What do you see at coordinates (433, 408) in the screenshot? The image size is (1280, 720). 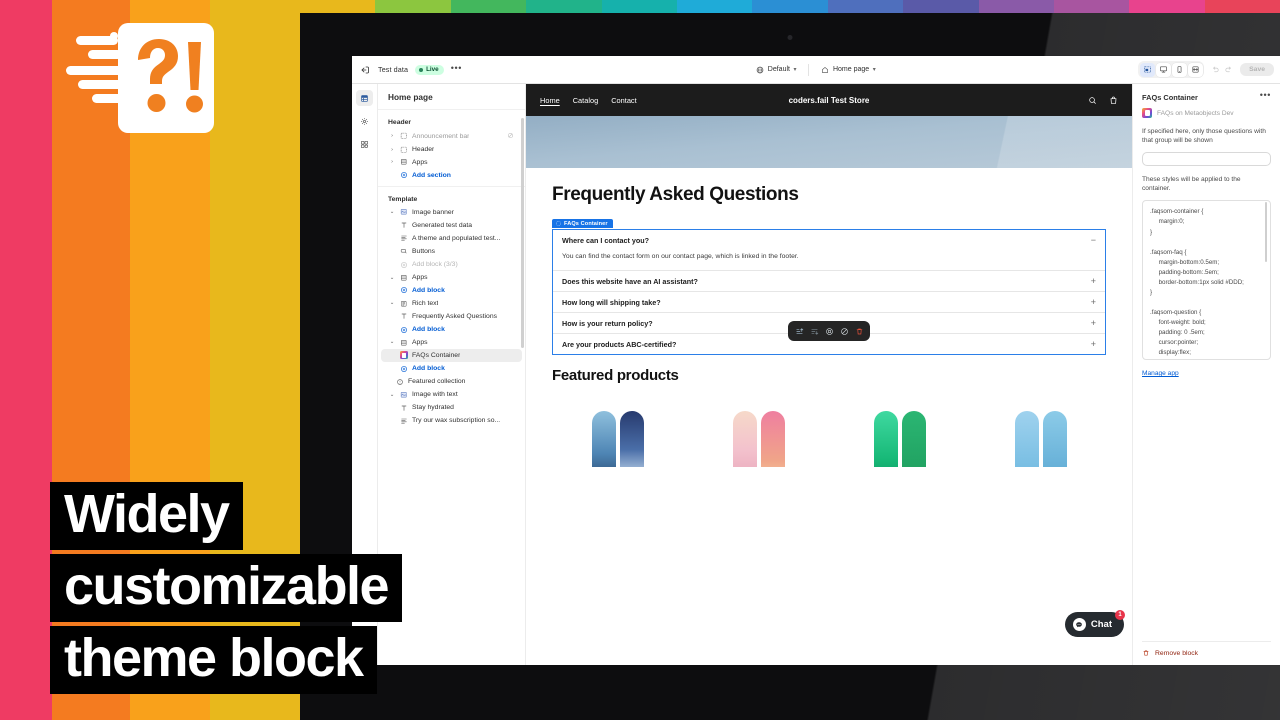 I see `sidebar-item-label: Stay hydrated` at bounding box center [433, 408].